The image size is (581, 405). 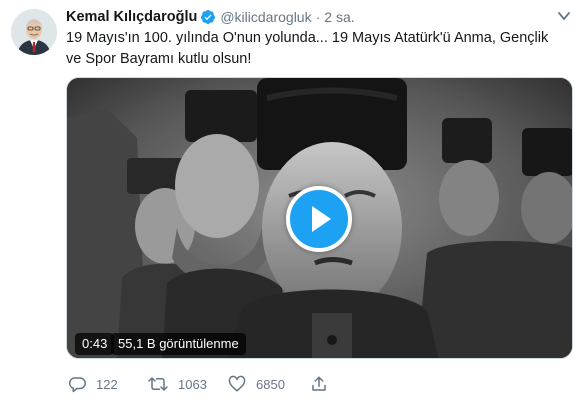 What do you see at coordinates (34, 32) in the screenshot?
I see `avatar` at bounding box center [34, 32].